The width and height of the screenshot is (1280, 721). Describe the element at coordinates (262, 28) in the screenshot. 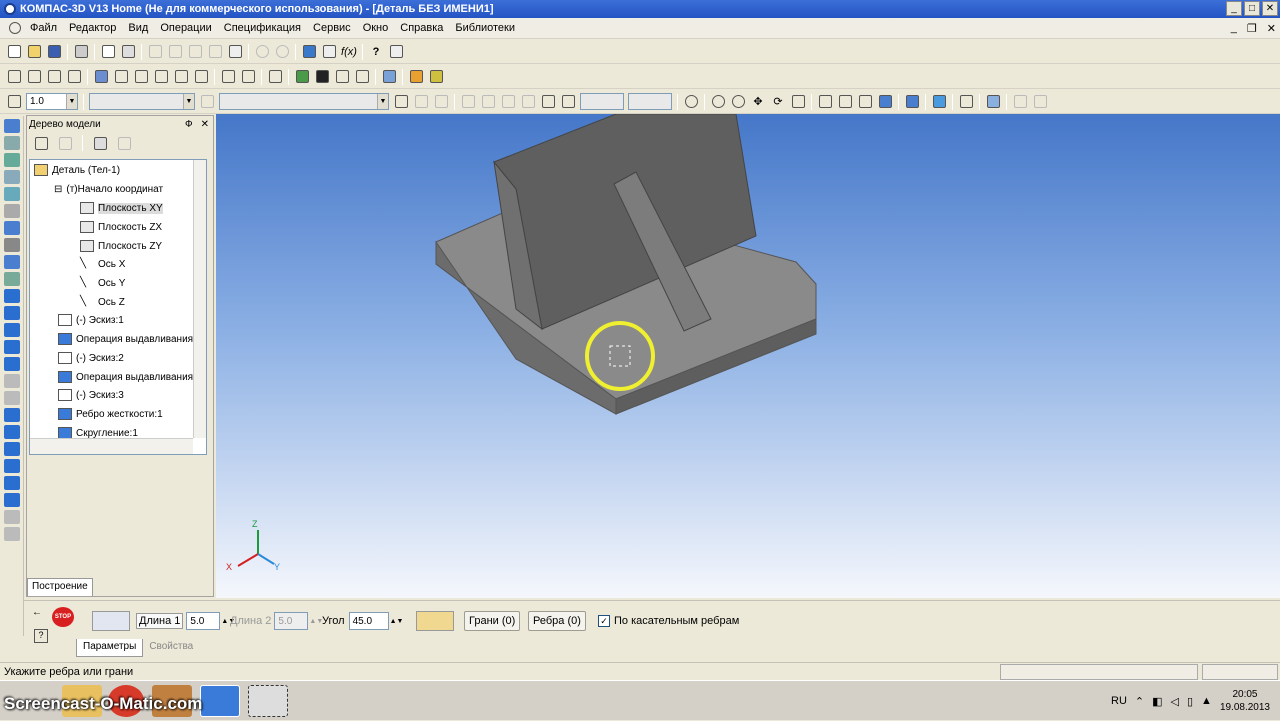

I see `menu-specification: Спецификация` at that location.